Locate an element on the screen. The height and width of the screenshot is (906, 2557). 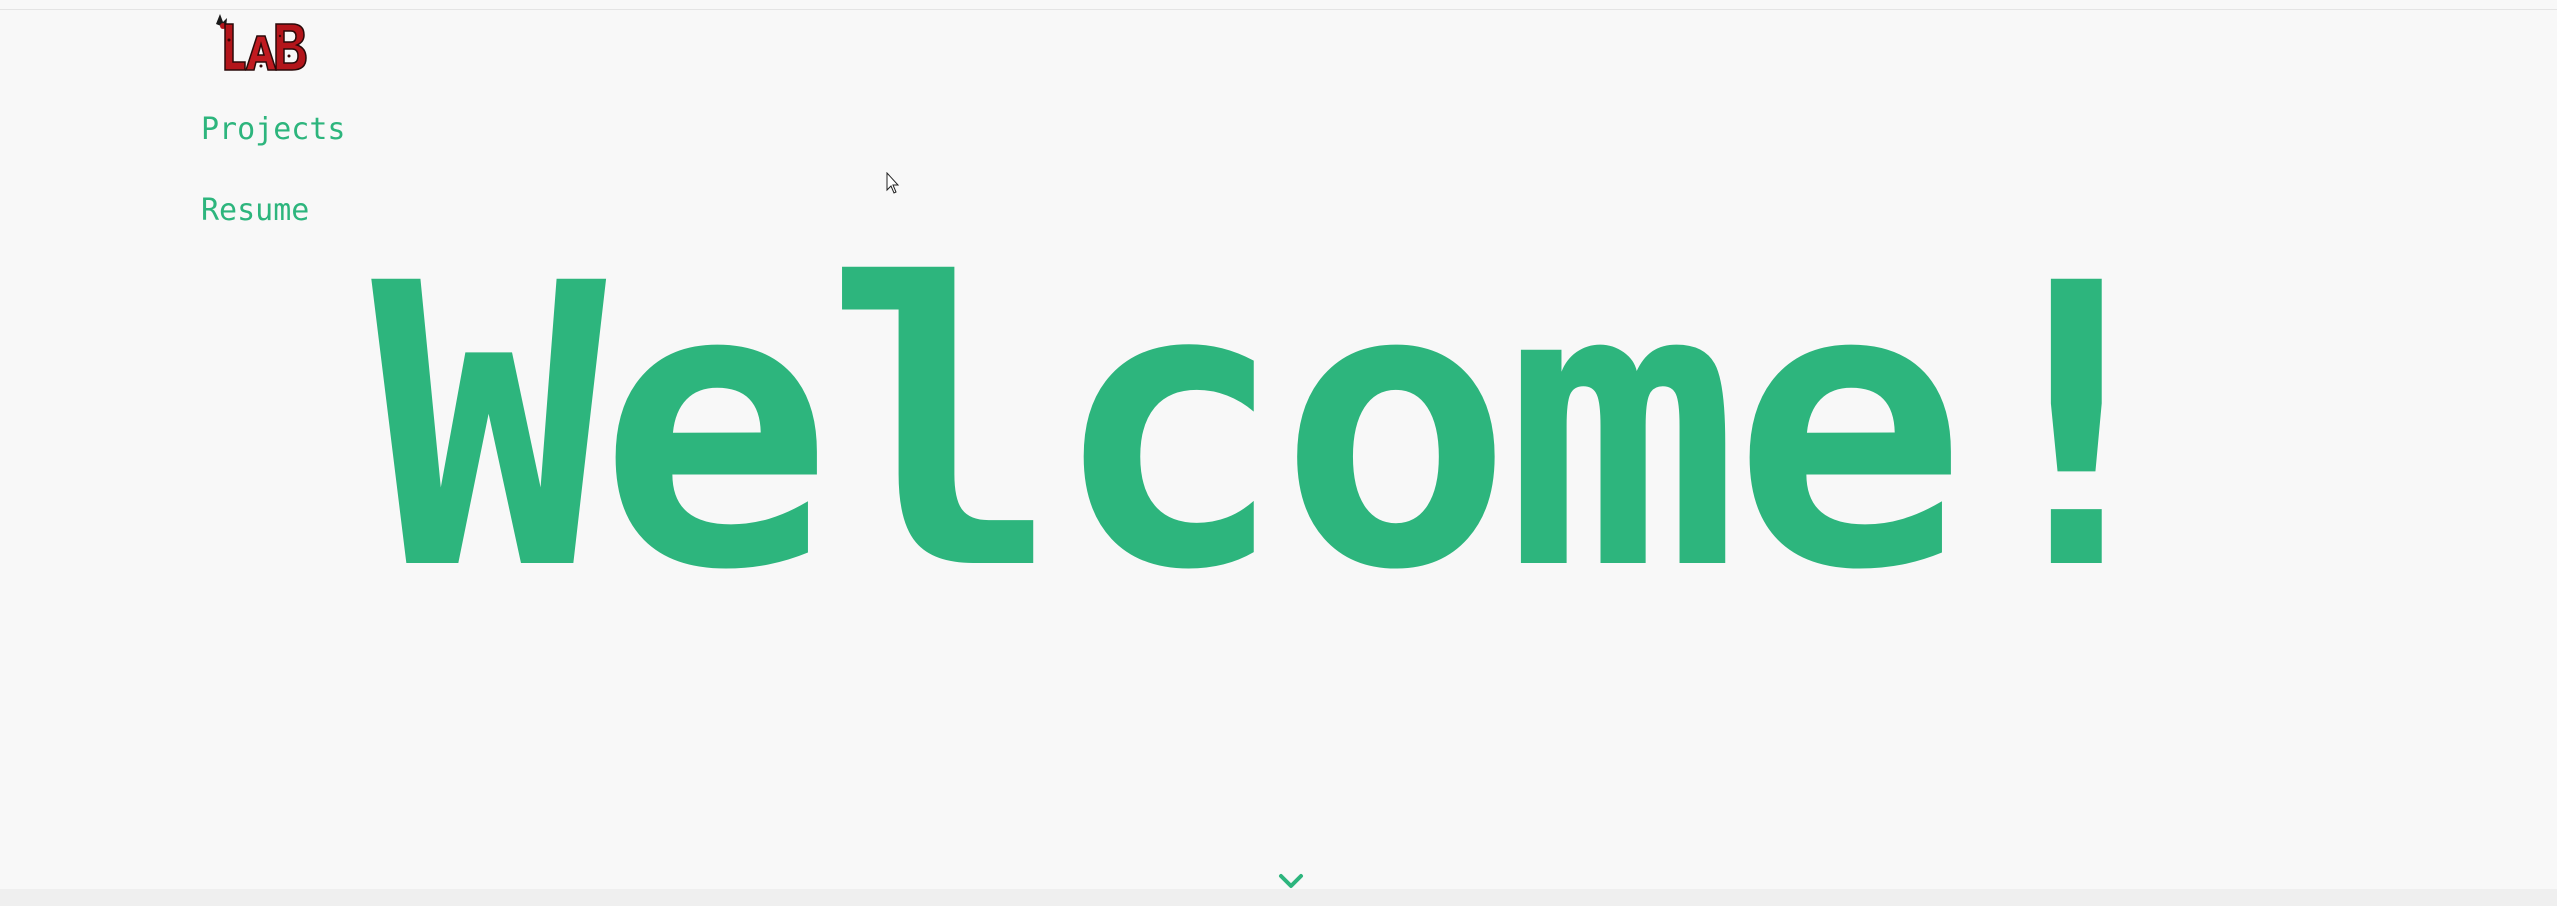
lab-logo-icon is located at coordinates (261, 42).